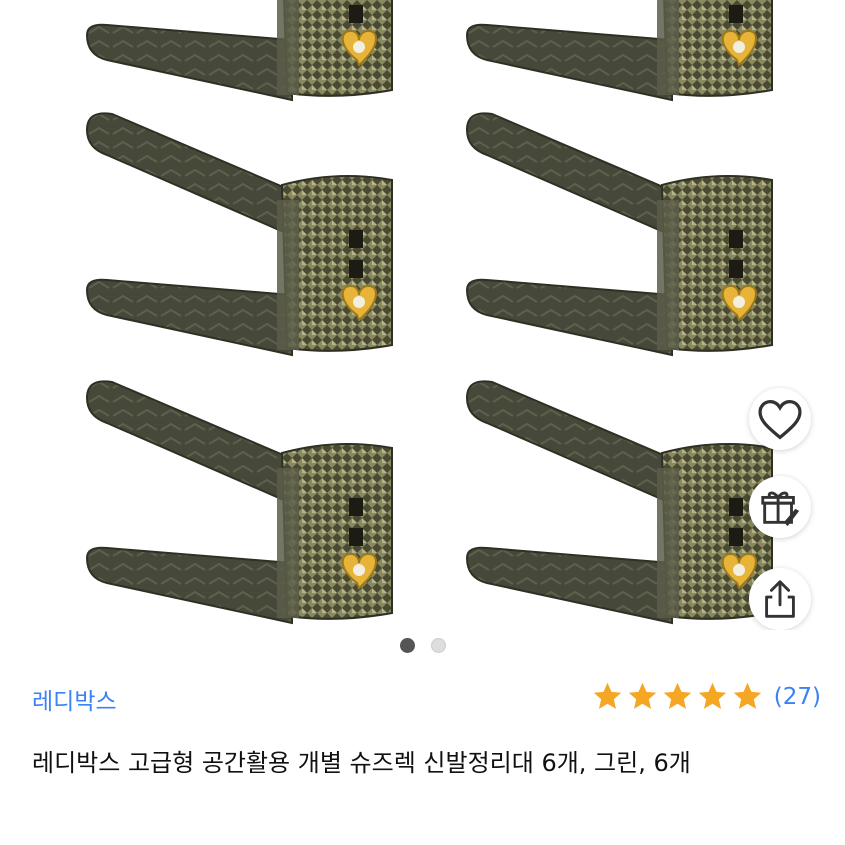 This screenshot has height=845, width=845. What do you see at coordinates (407, 645) in the screenshot?
I see `gallery-dot-active` at bounding box center [407, 645].